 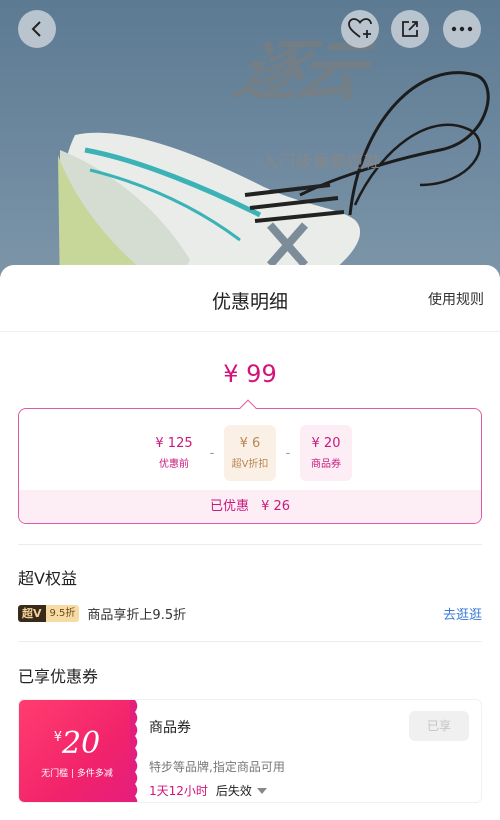 What do you see at coordinates (58, 737) in the screenshot?
I see `coupon-currency: ¥` at bounding box center [58, 737].